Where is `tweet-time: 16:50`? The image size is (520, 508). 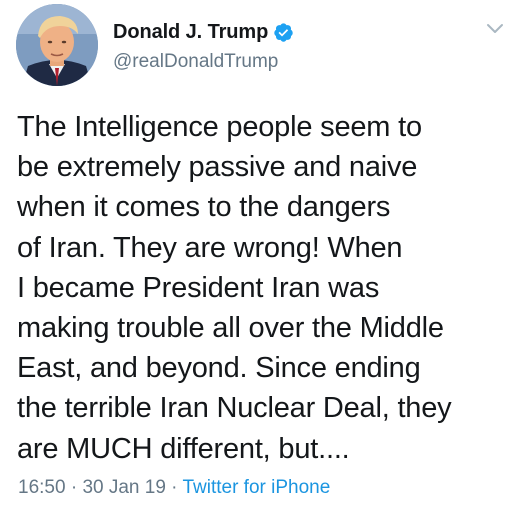 tweet-time: 16:50 is located at coordinates (42, 487).